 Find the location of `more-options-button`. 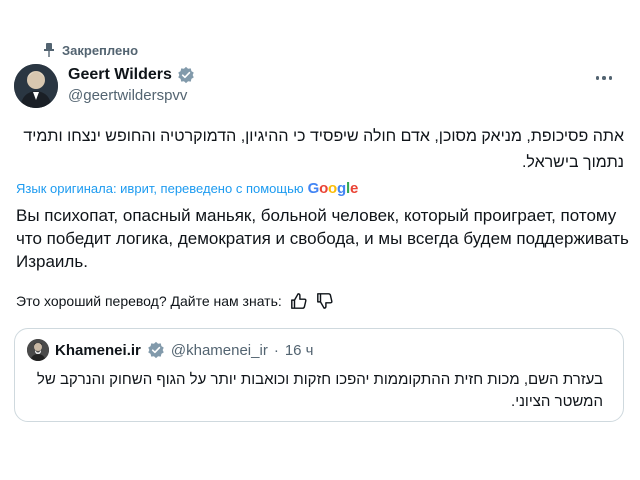

more-options-button is located at coordinates (604, 78).